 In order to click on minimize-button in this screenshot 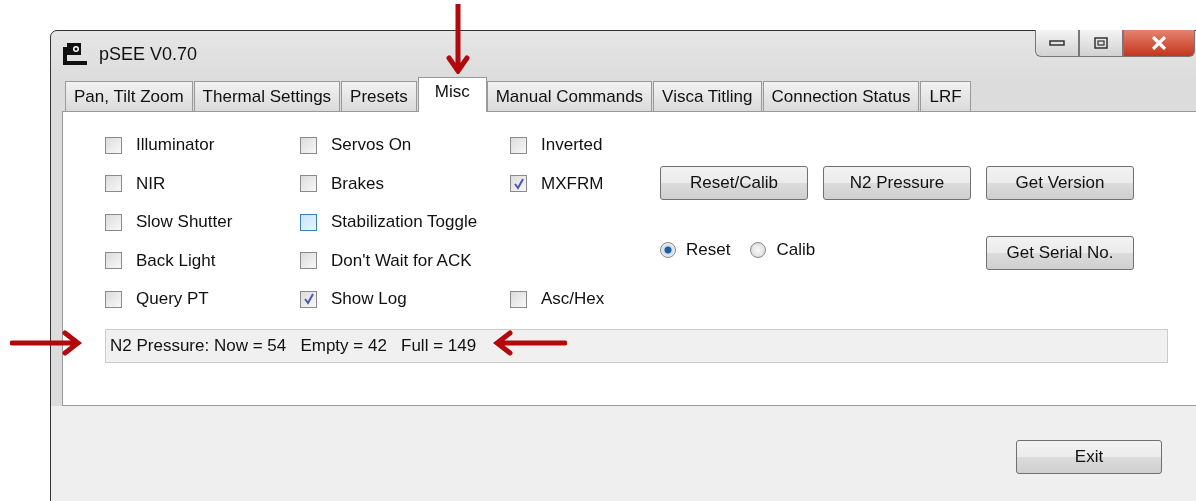, I will do `click(1057, 43)`.